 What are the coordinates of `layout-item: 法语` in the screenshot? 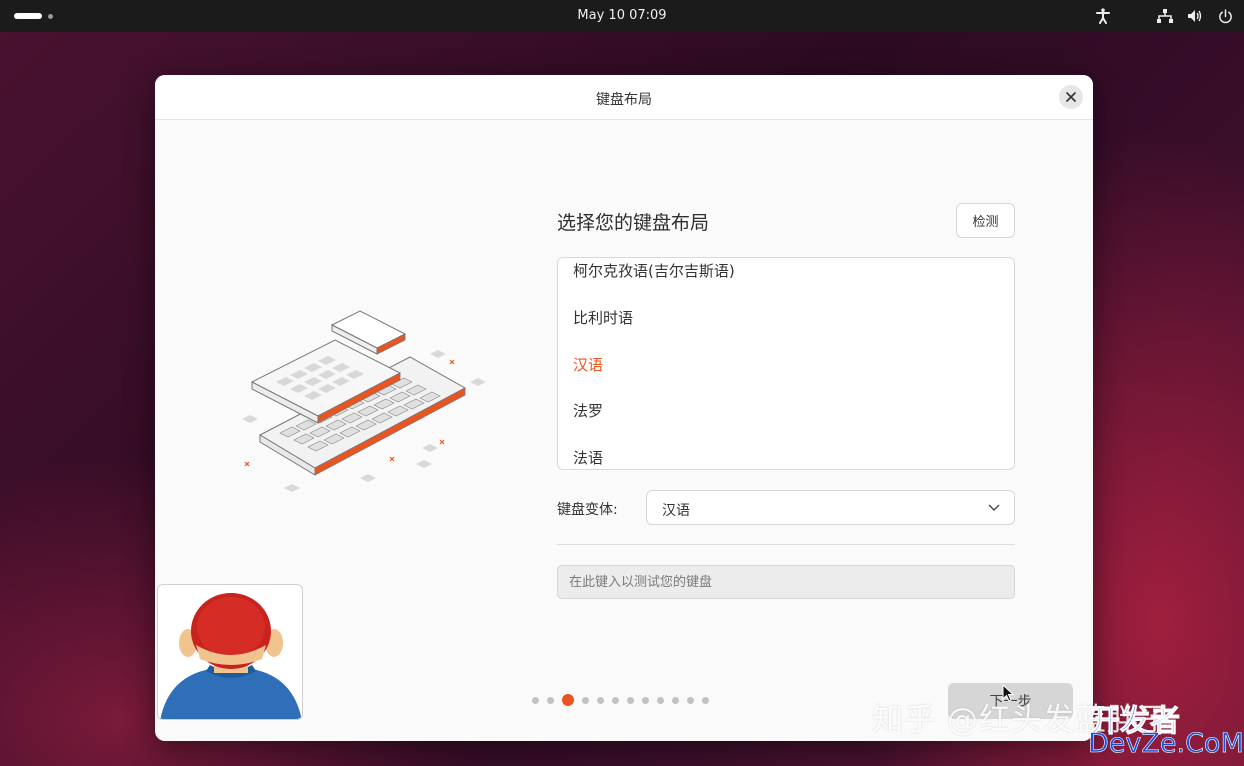 It's located at (588, 458).